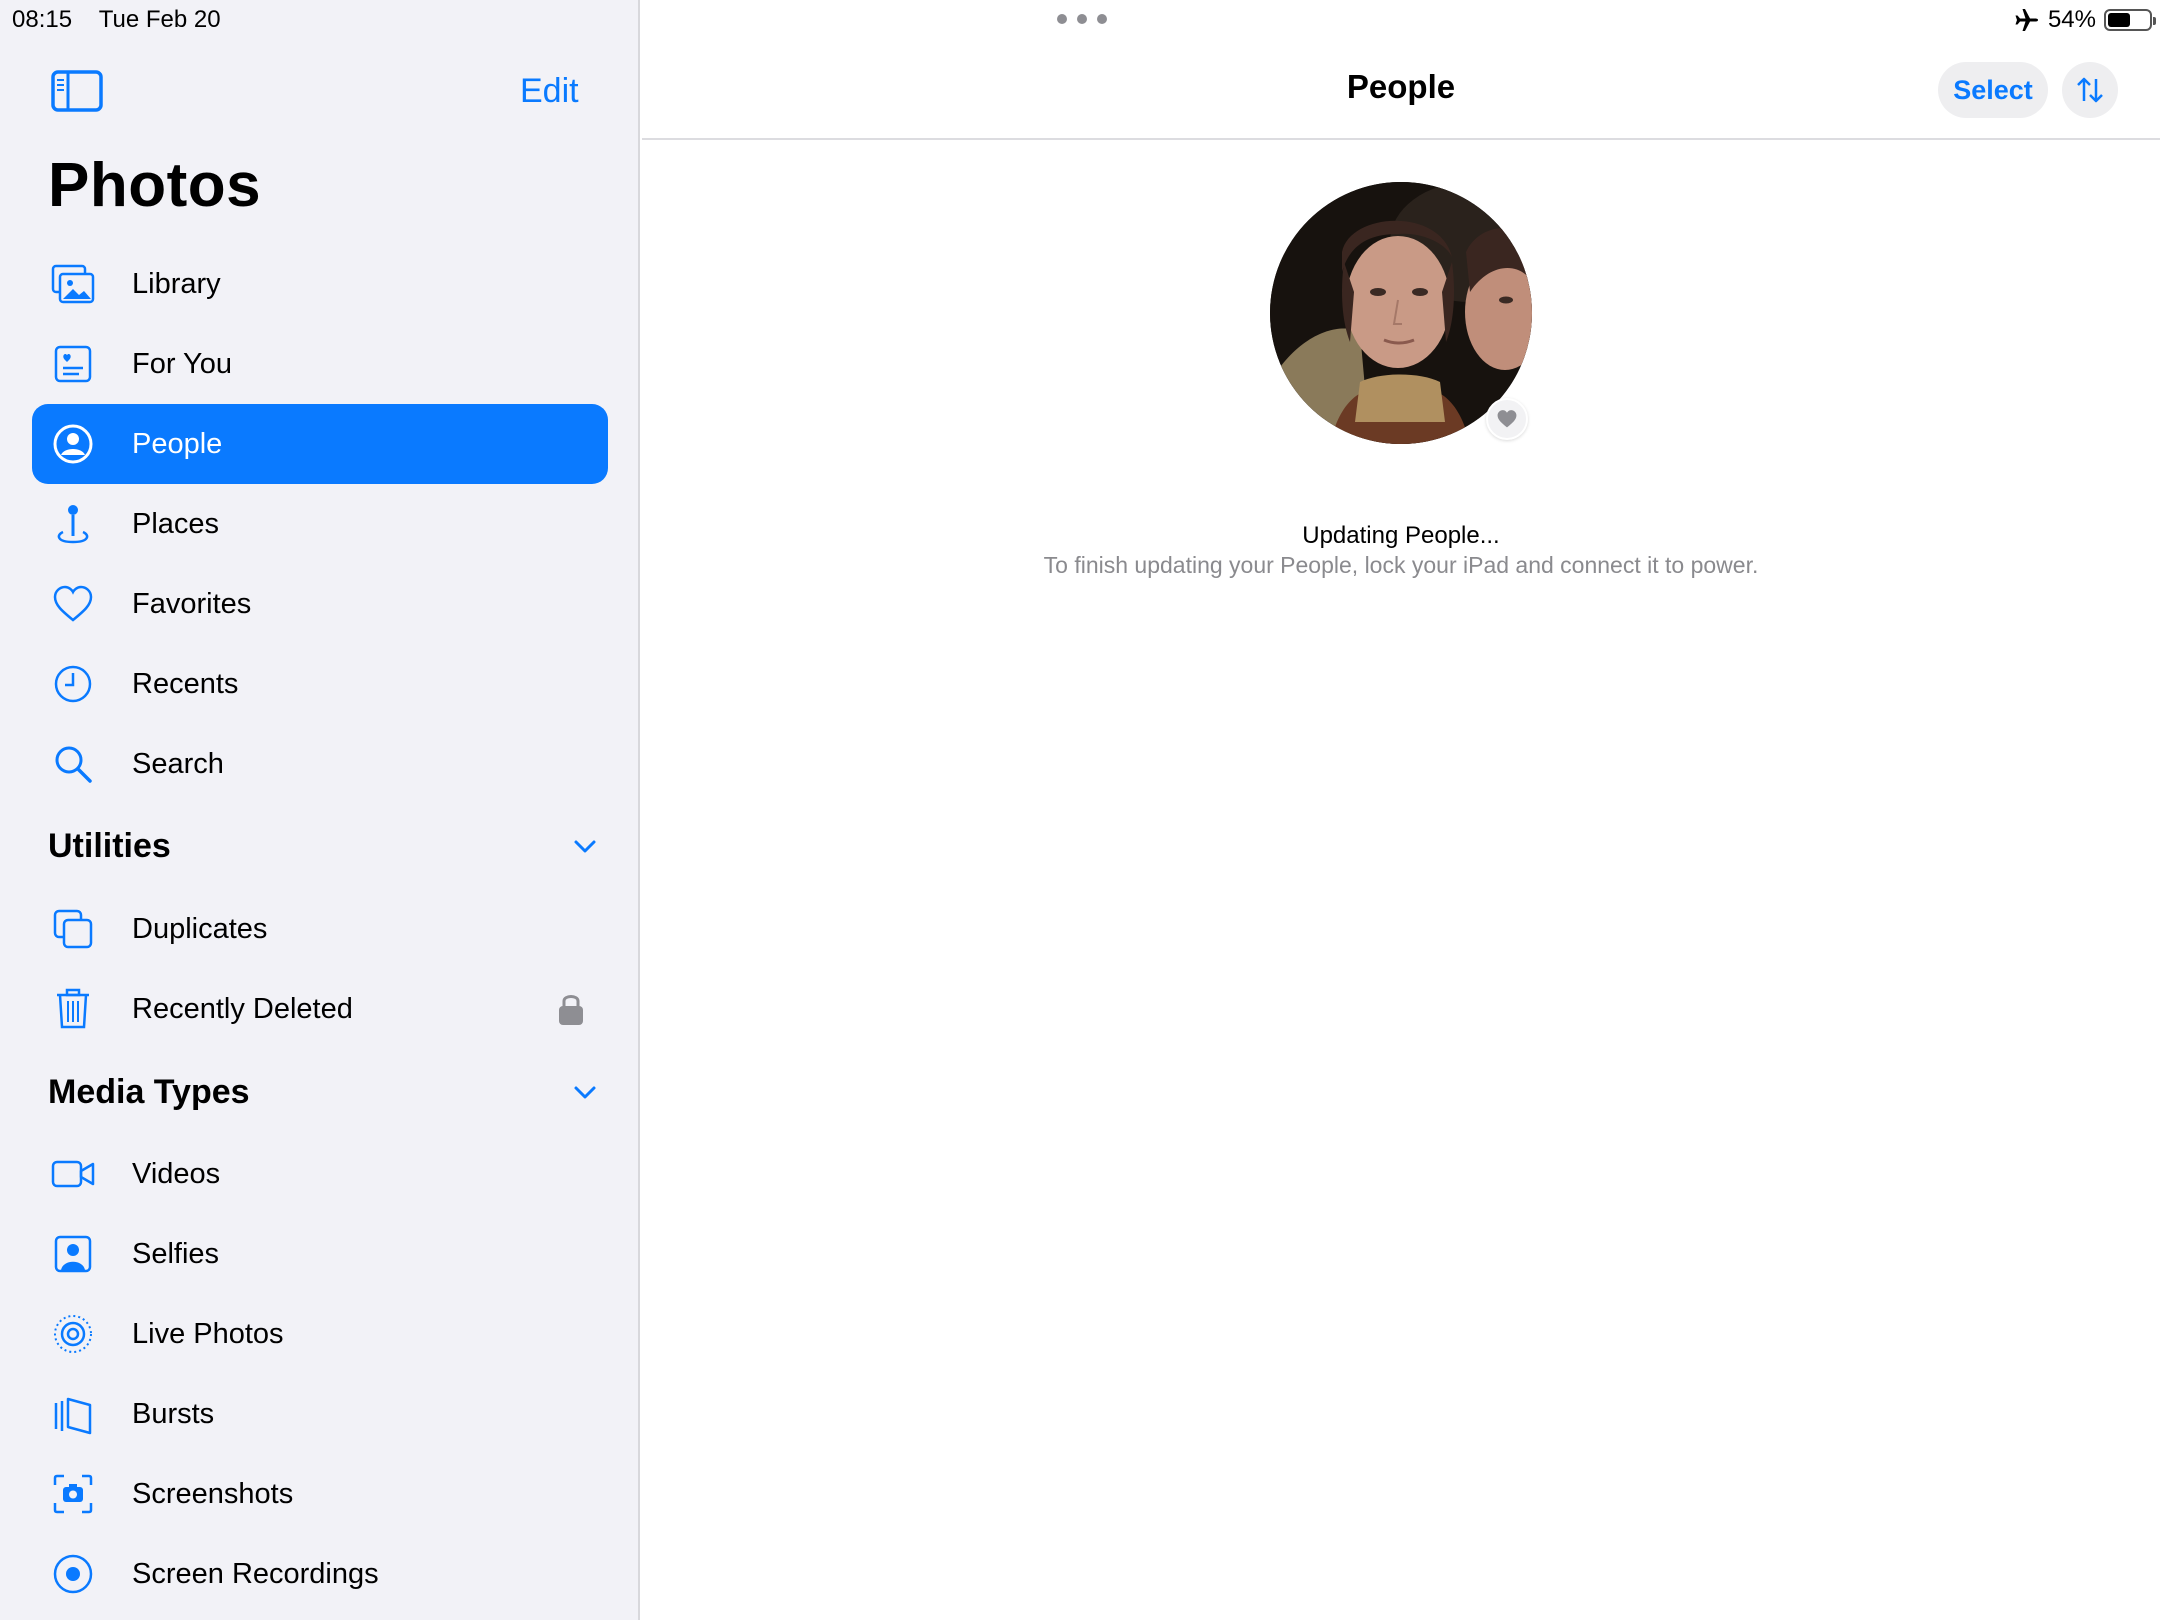 This screenshot has height=1620, width=2160. I want to click on sidebar-item-label: Library, so click(176, 283).